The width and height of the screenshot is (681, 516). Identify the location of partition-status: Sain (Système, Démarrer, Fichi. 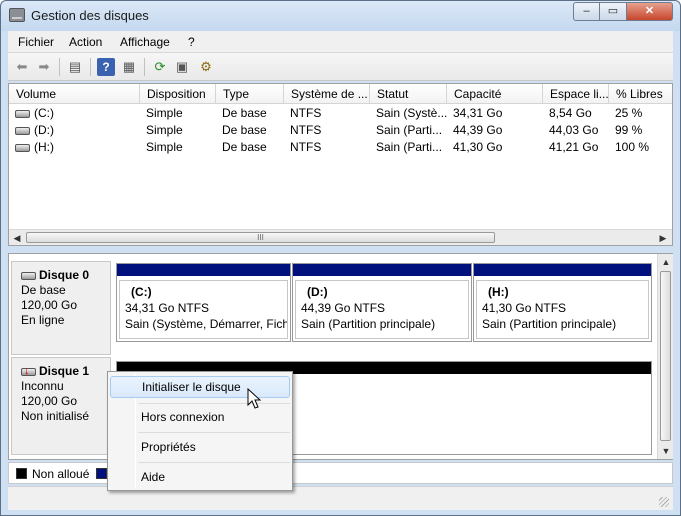
(206, 324).